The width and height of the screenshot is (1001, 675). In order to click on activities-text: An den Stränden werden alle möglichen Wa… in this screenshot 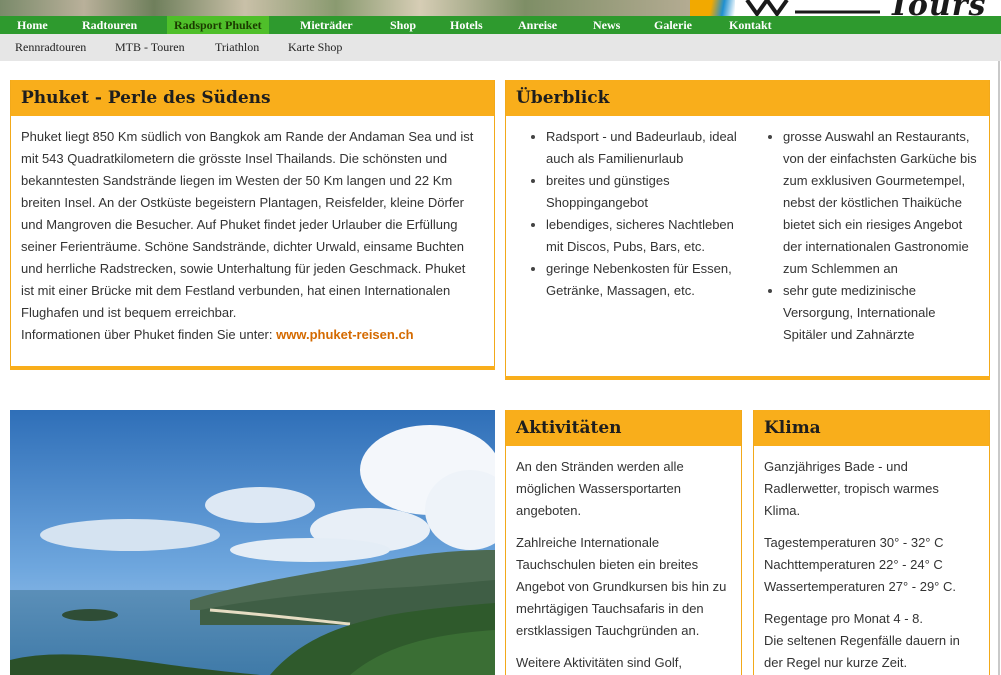, I will do `click(623, 560)`.